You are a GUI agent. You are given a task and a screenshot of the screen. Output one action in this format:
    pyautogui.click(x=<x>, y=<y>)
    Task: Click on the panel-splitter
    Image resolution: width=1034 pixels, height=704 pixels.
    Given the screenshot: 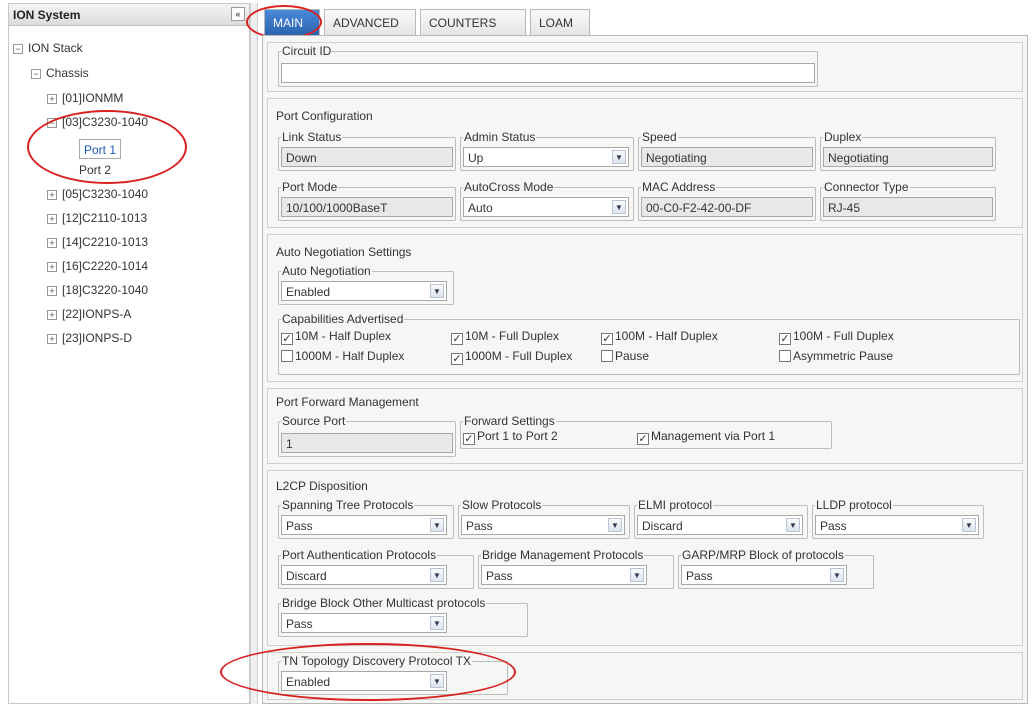 What is the action you would take?
    pyautogui.click(x=254, y=353)
    